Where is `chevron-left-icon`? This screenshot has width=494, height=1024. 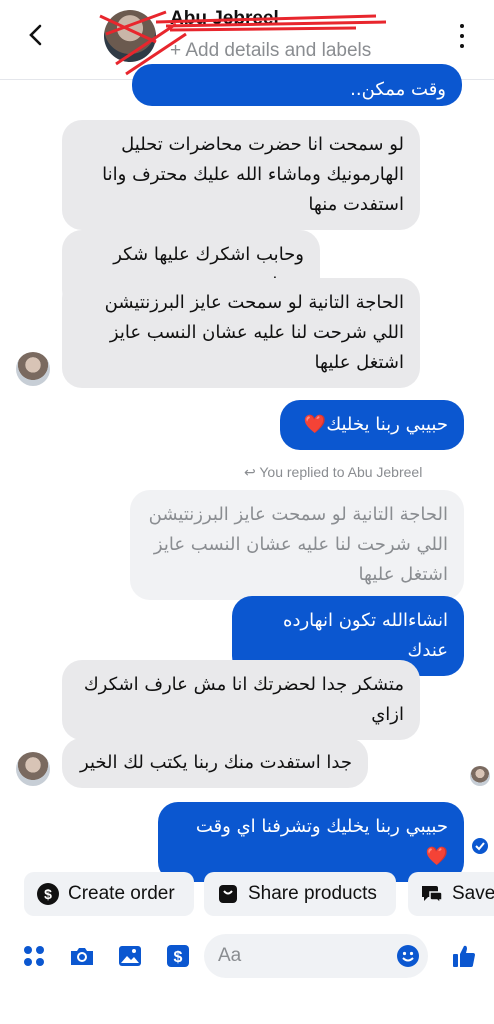
chevron-left-icon is located at coordinates (35, 35).